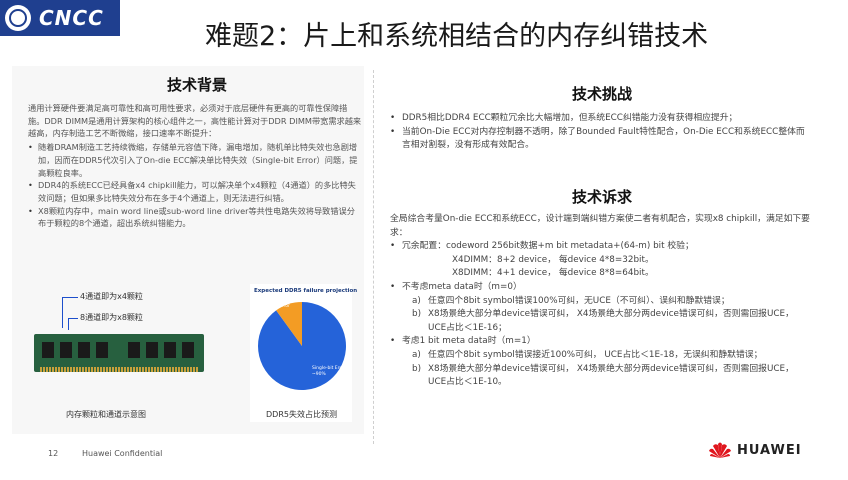  What do you see at coordinates (329, 371) in the screenshot?
I see `pie-label-single: Single-bit Error ~90%` at bounding box center [329, 371].